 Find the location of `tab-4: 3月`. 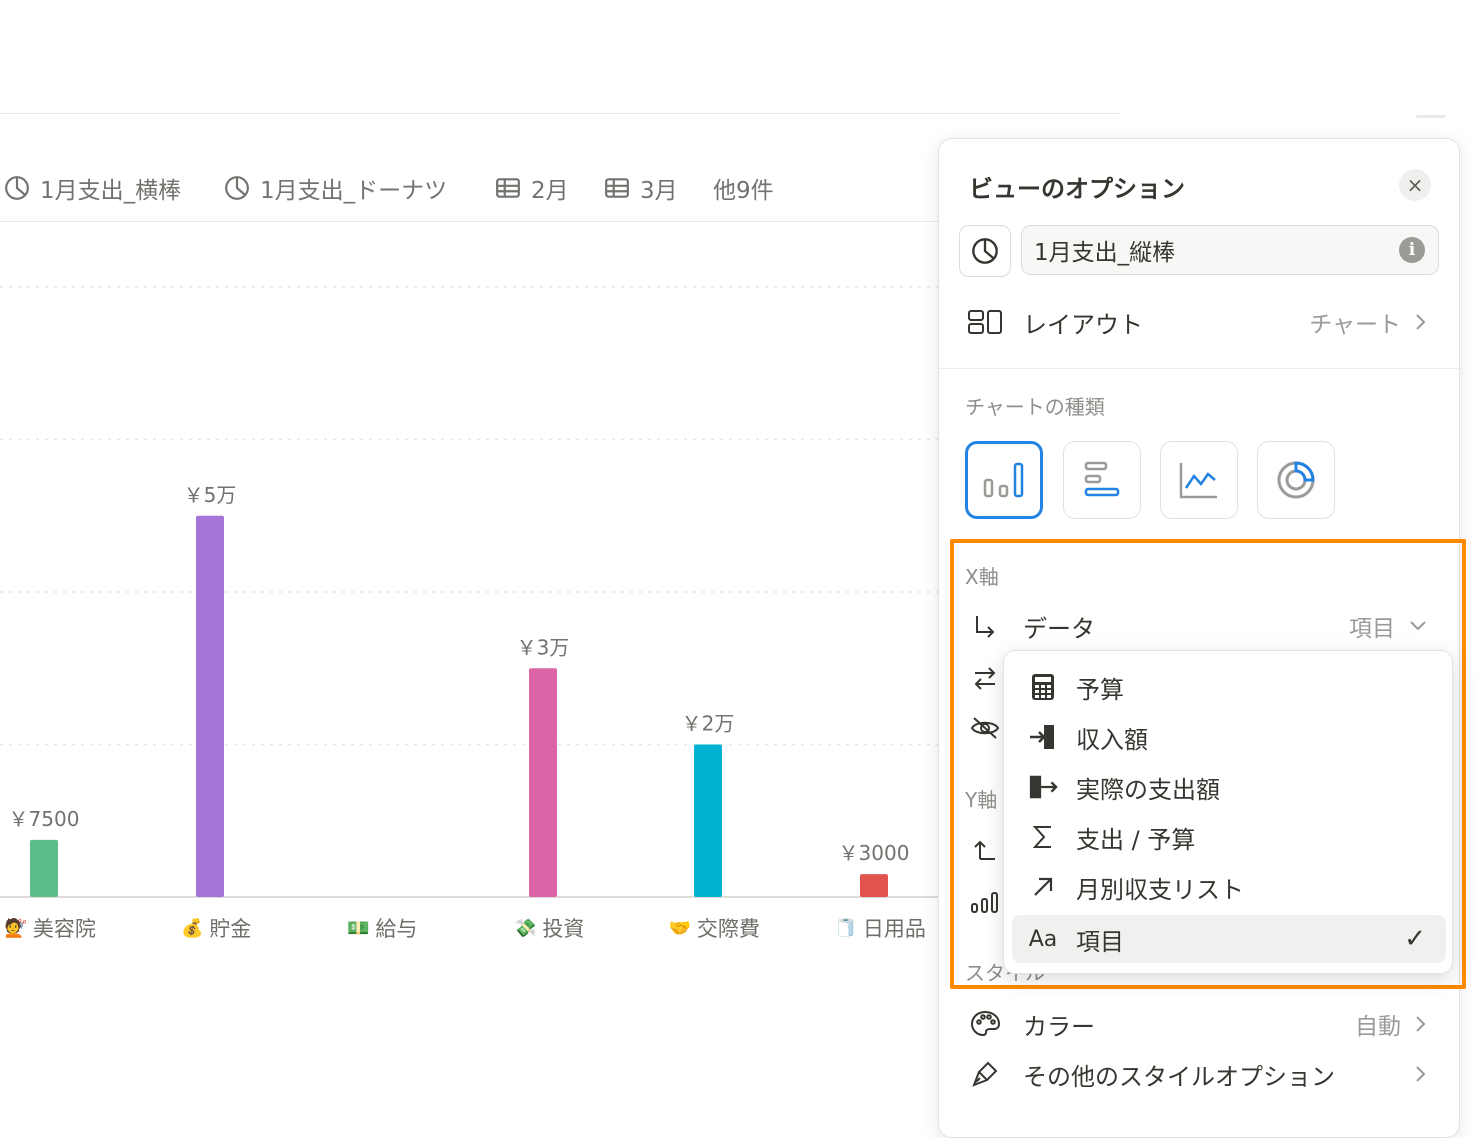

tab-4: 3月 is located at coordinates (641, 188).